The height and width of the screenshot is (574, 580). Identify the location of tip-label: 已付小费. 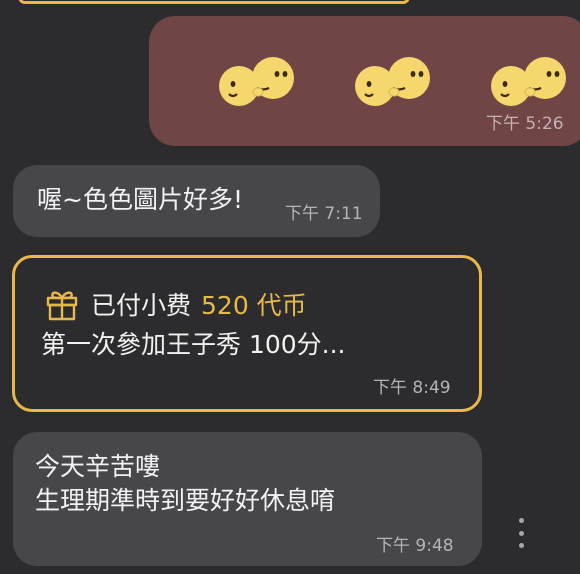
(141, 305).